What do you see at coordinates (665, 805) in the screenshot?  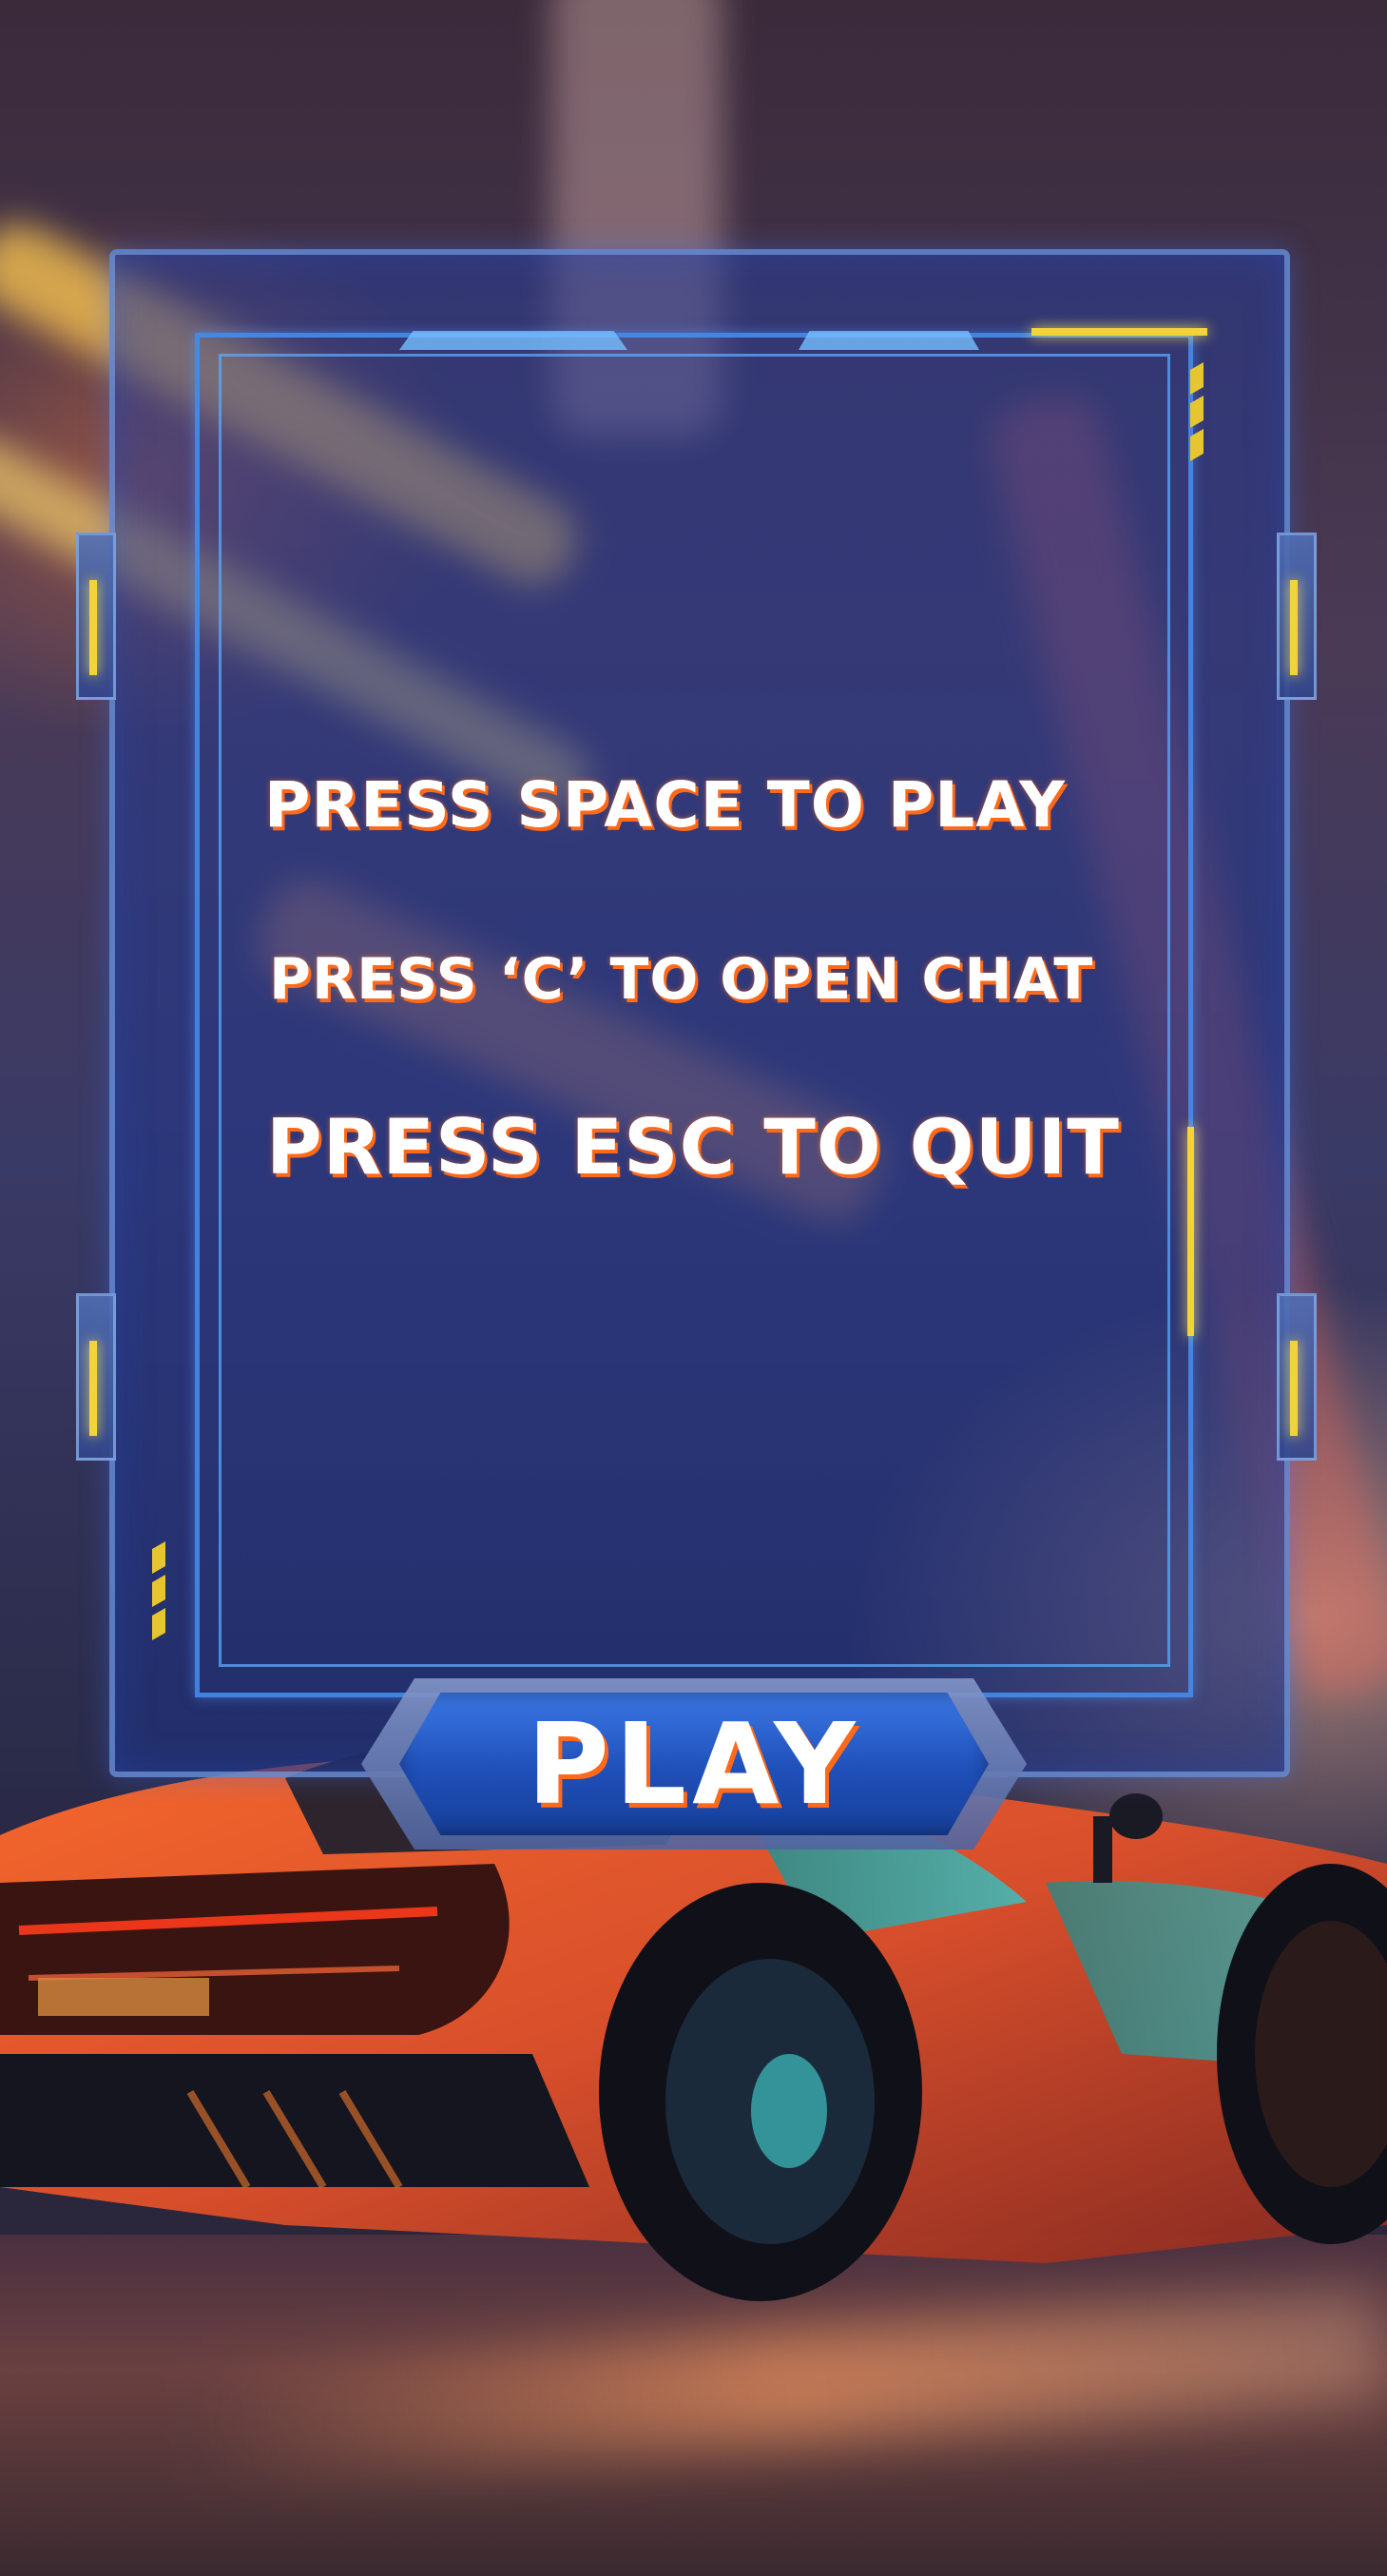 I see `instruction-play: PRESS SPACE TO PLAY` at bounding box center [665, 805].